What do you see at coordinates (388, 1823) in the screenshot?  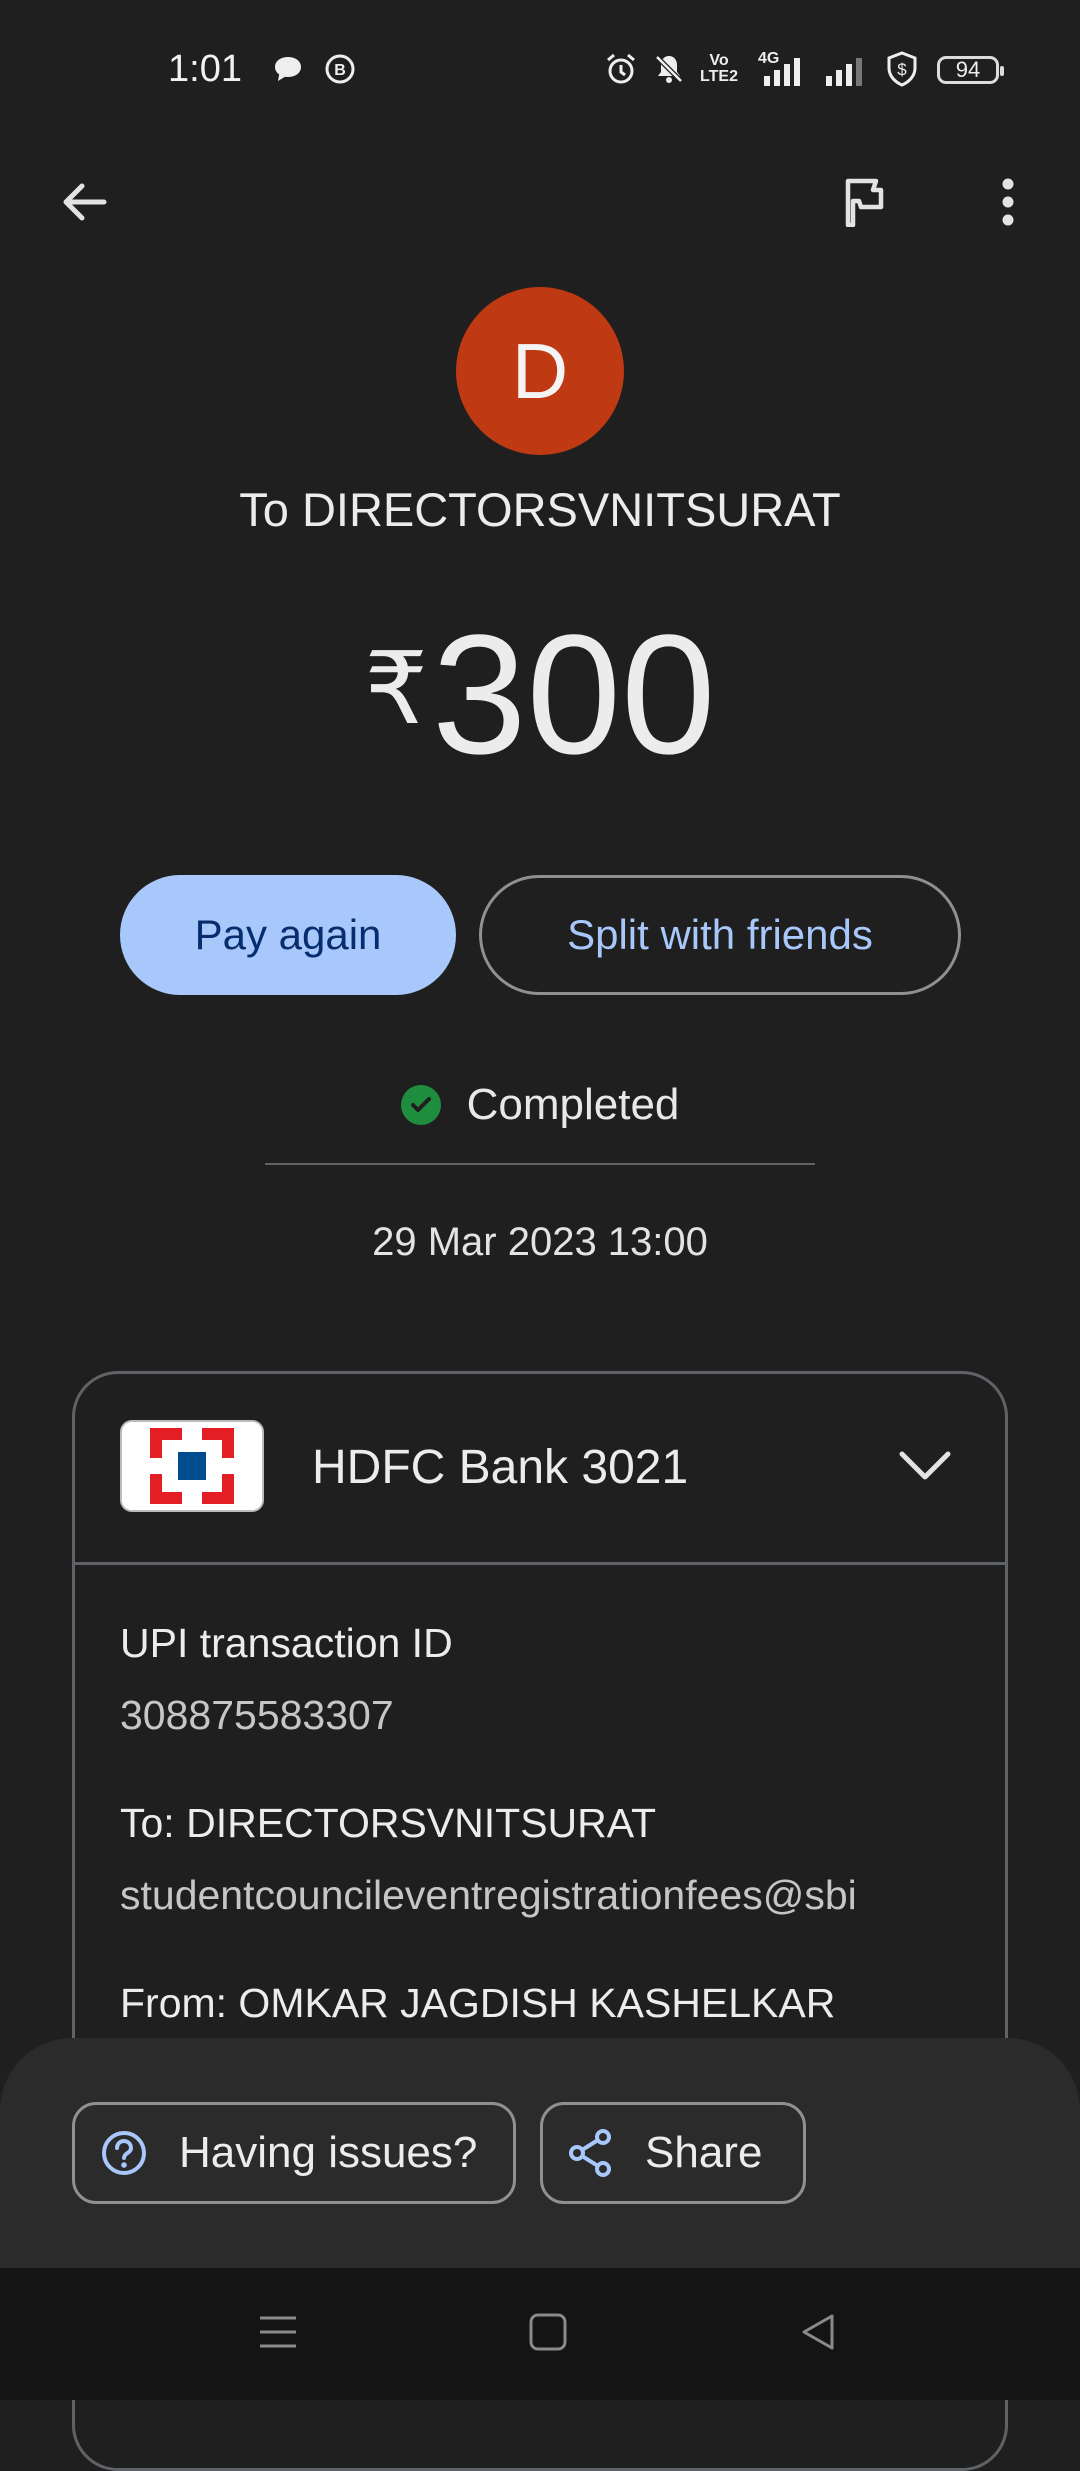 I see `to-label: To: DIRECTORSVNITSURAT` at bounding box center [388, 1823].